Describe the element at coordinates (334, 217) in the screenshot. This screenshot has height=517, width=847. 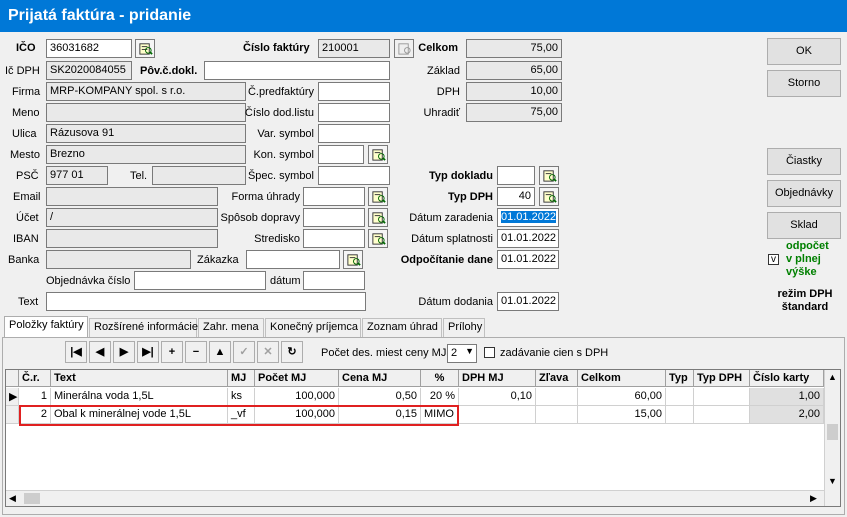
I see `sposobdopravy-field` at that location.